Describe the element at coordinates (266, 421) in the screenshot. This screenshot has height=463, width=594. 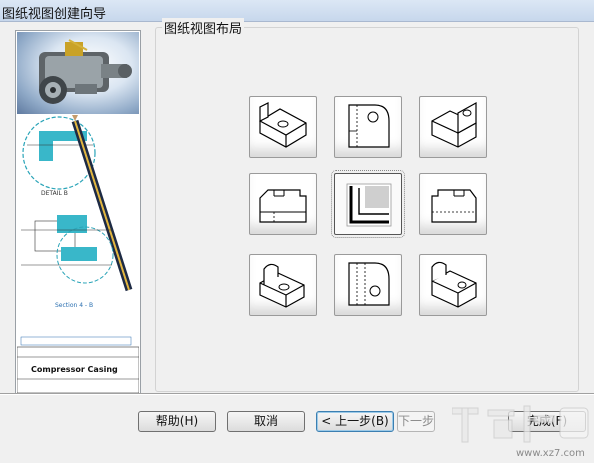
I see `cancel-button: 取消` at that location.